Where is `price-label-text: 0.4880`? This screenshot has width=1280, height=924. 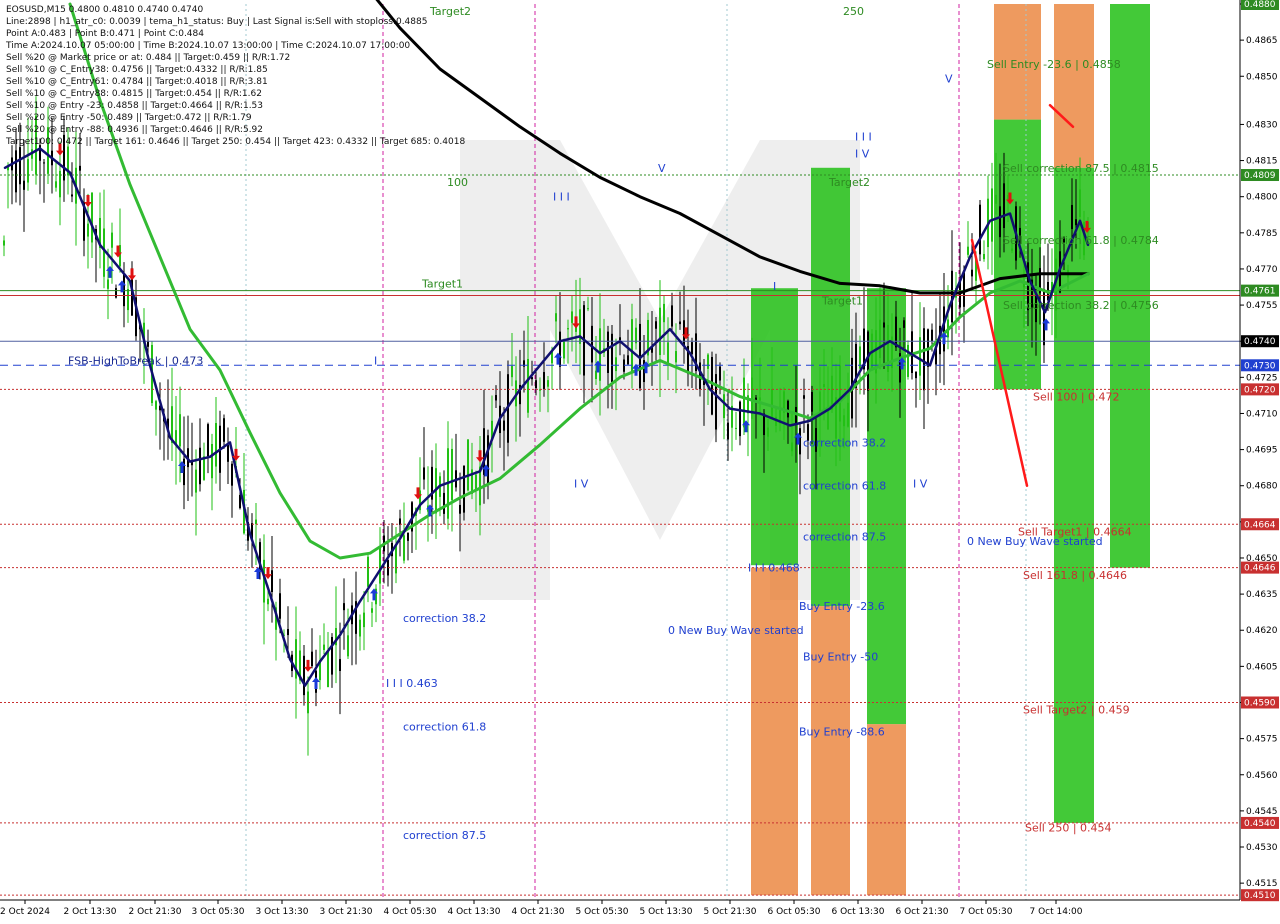
price-label-text: 0.4880 is located at coordinates (1260, 5).